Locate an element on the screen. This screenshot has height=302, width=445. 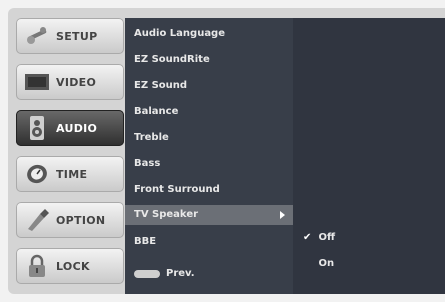
option-icon is located at coordinates (37, 220).